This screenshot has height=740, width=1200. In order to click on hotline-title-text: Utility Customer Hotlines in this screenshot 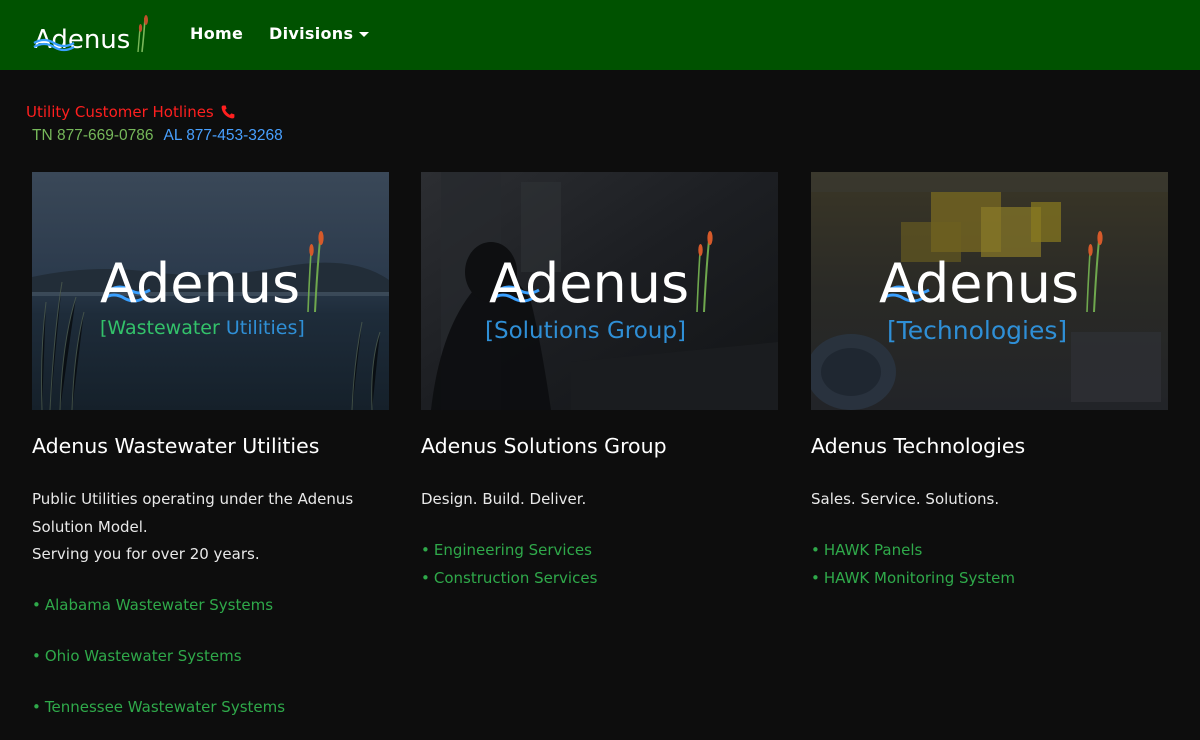, I will do `click(120, 112)`.